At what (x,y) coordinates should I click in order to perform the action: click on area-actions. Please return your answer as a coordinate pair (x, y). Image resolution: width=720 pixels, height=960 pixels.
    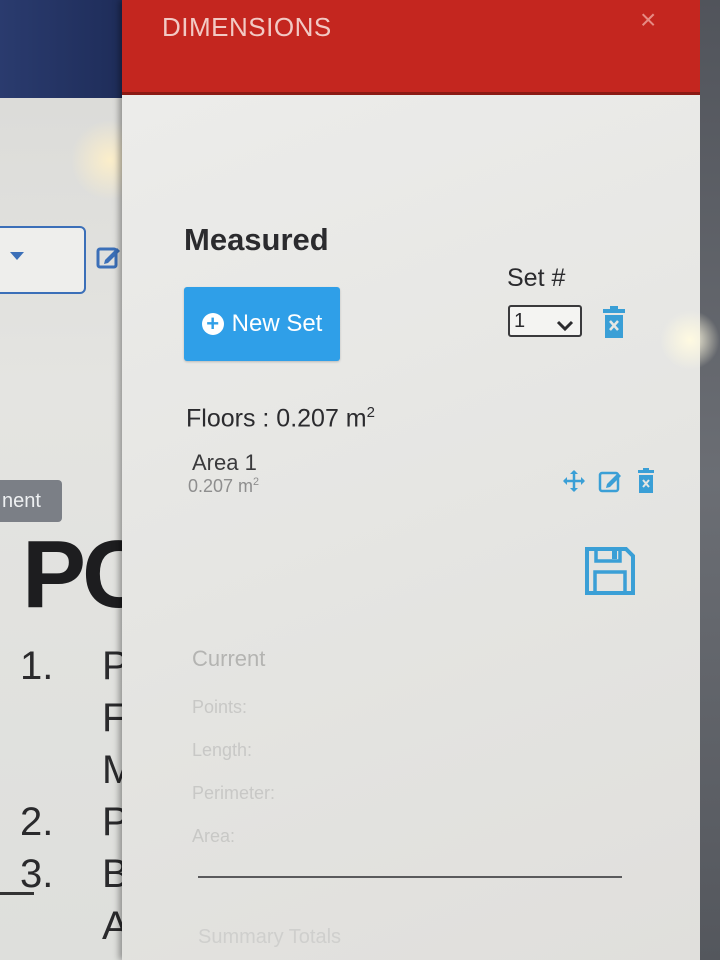
    Looking at the image, I should click on (609, 483).